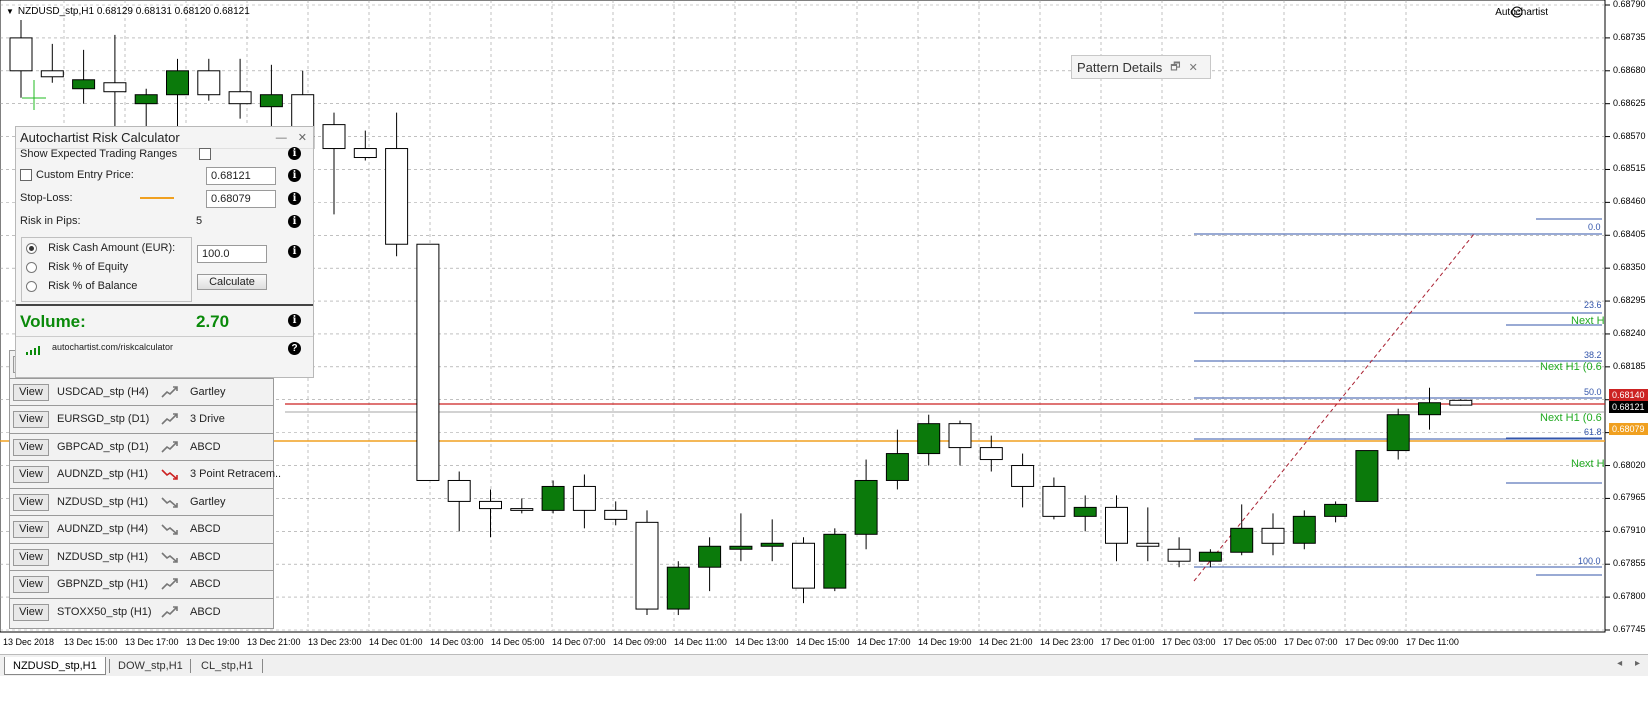  I want to click on scroll-left-icon: ◂, so click(1619, 663).